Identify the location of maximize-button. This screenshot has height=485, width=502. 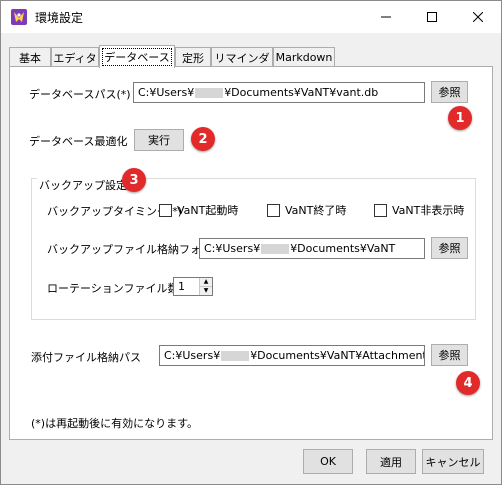
(432, 17).